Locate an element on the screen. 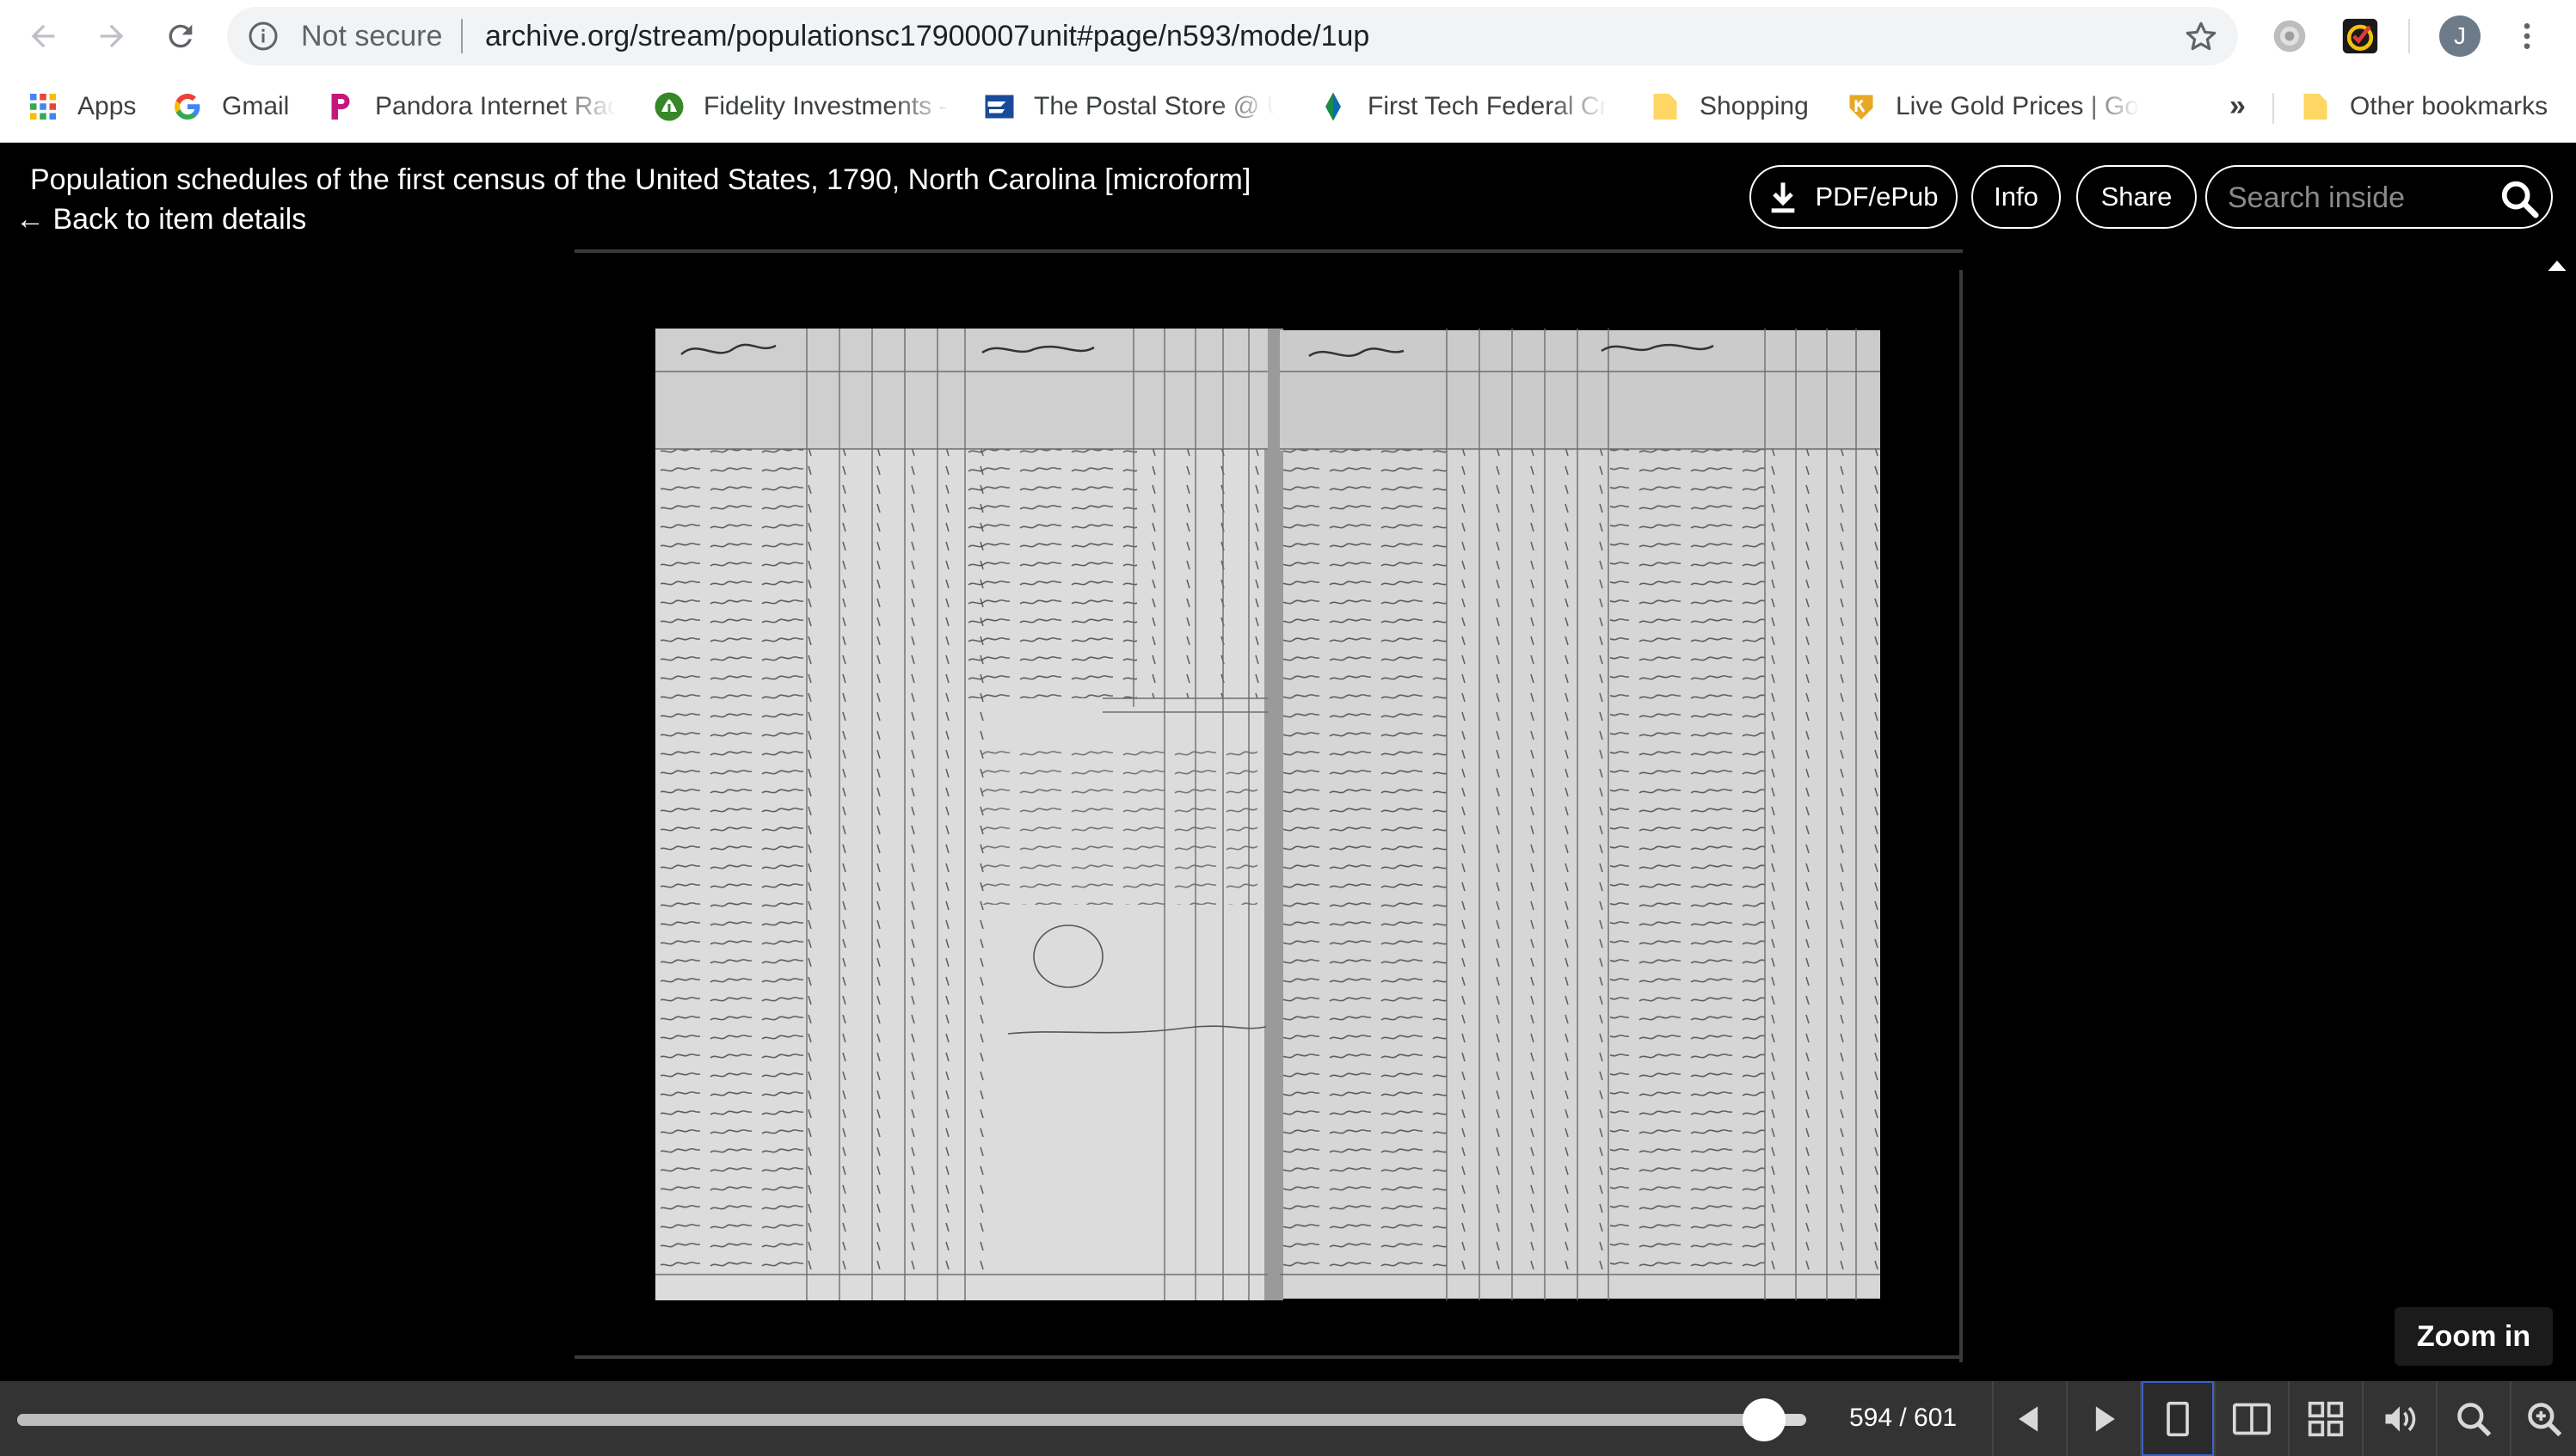 The width and height of the screenshot is (2576, 1456). page-slider is located at coordinates (911, 1420).